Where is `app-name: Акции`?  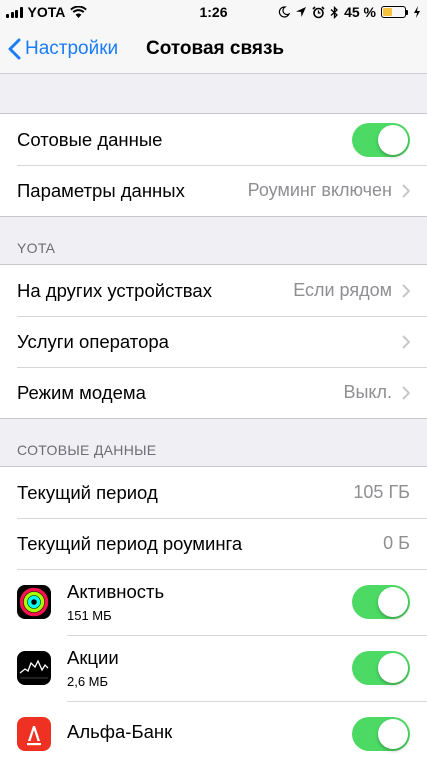
app-name: Акции is located at coordinates (93, 657).